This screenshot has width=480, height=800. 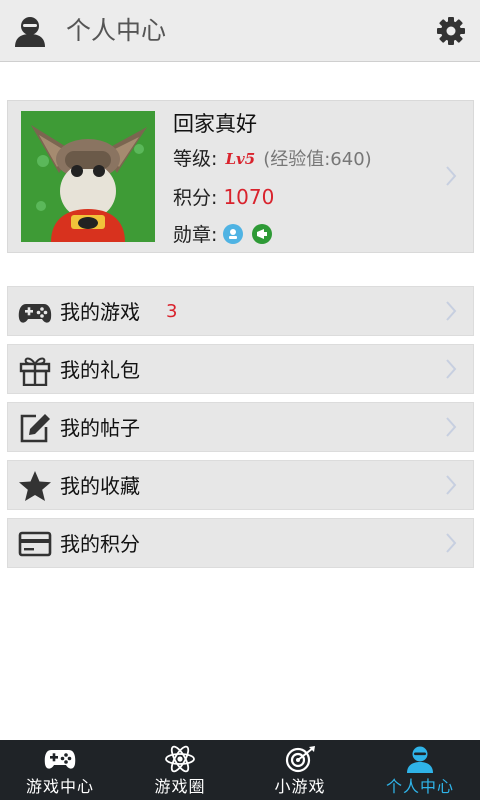 What do you see at coordinates (35, 486) in the screenshot?
I see `star-icon` at bounding box center [35, 486].